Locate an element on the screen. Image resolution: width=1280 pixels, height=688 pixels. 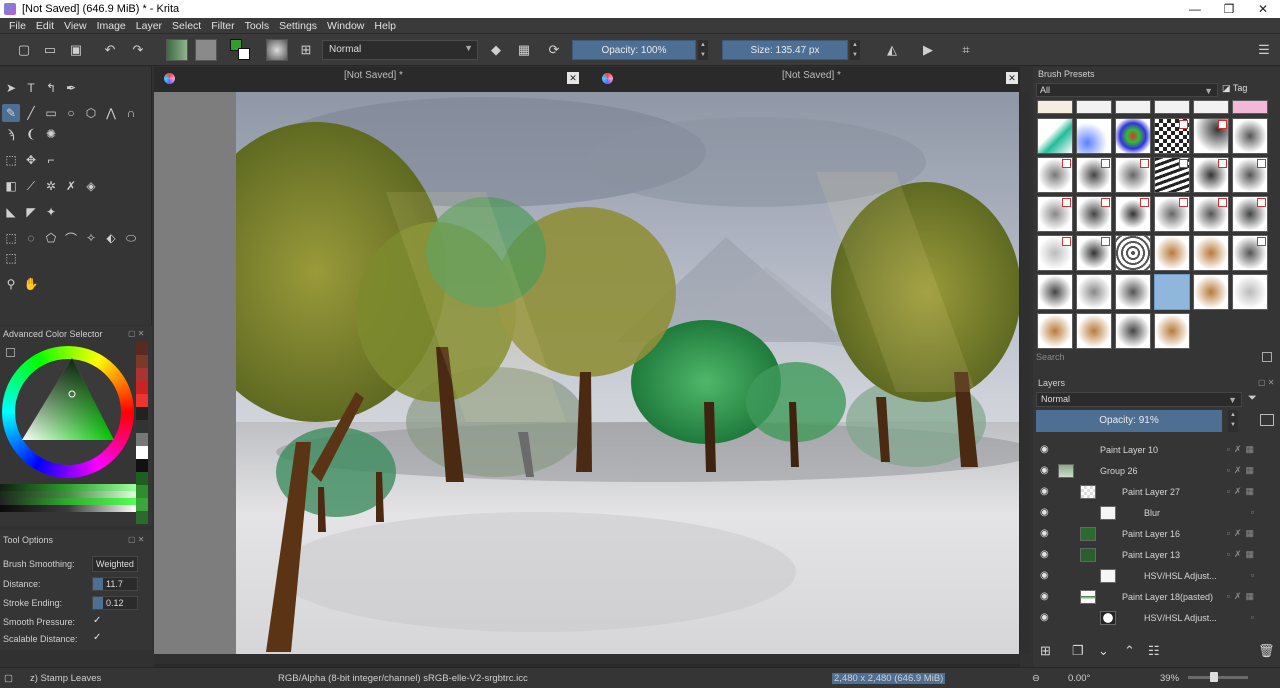
color-picker-tool-icon: ⟋ is located at coordinates (31, 186).